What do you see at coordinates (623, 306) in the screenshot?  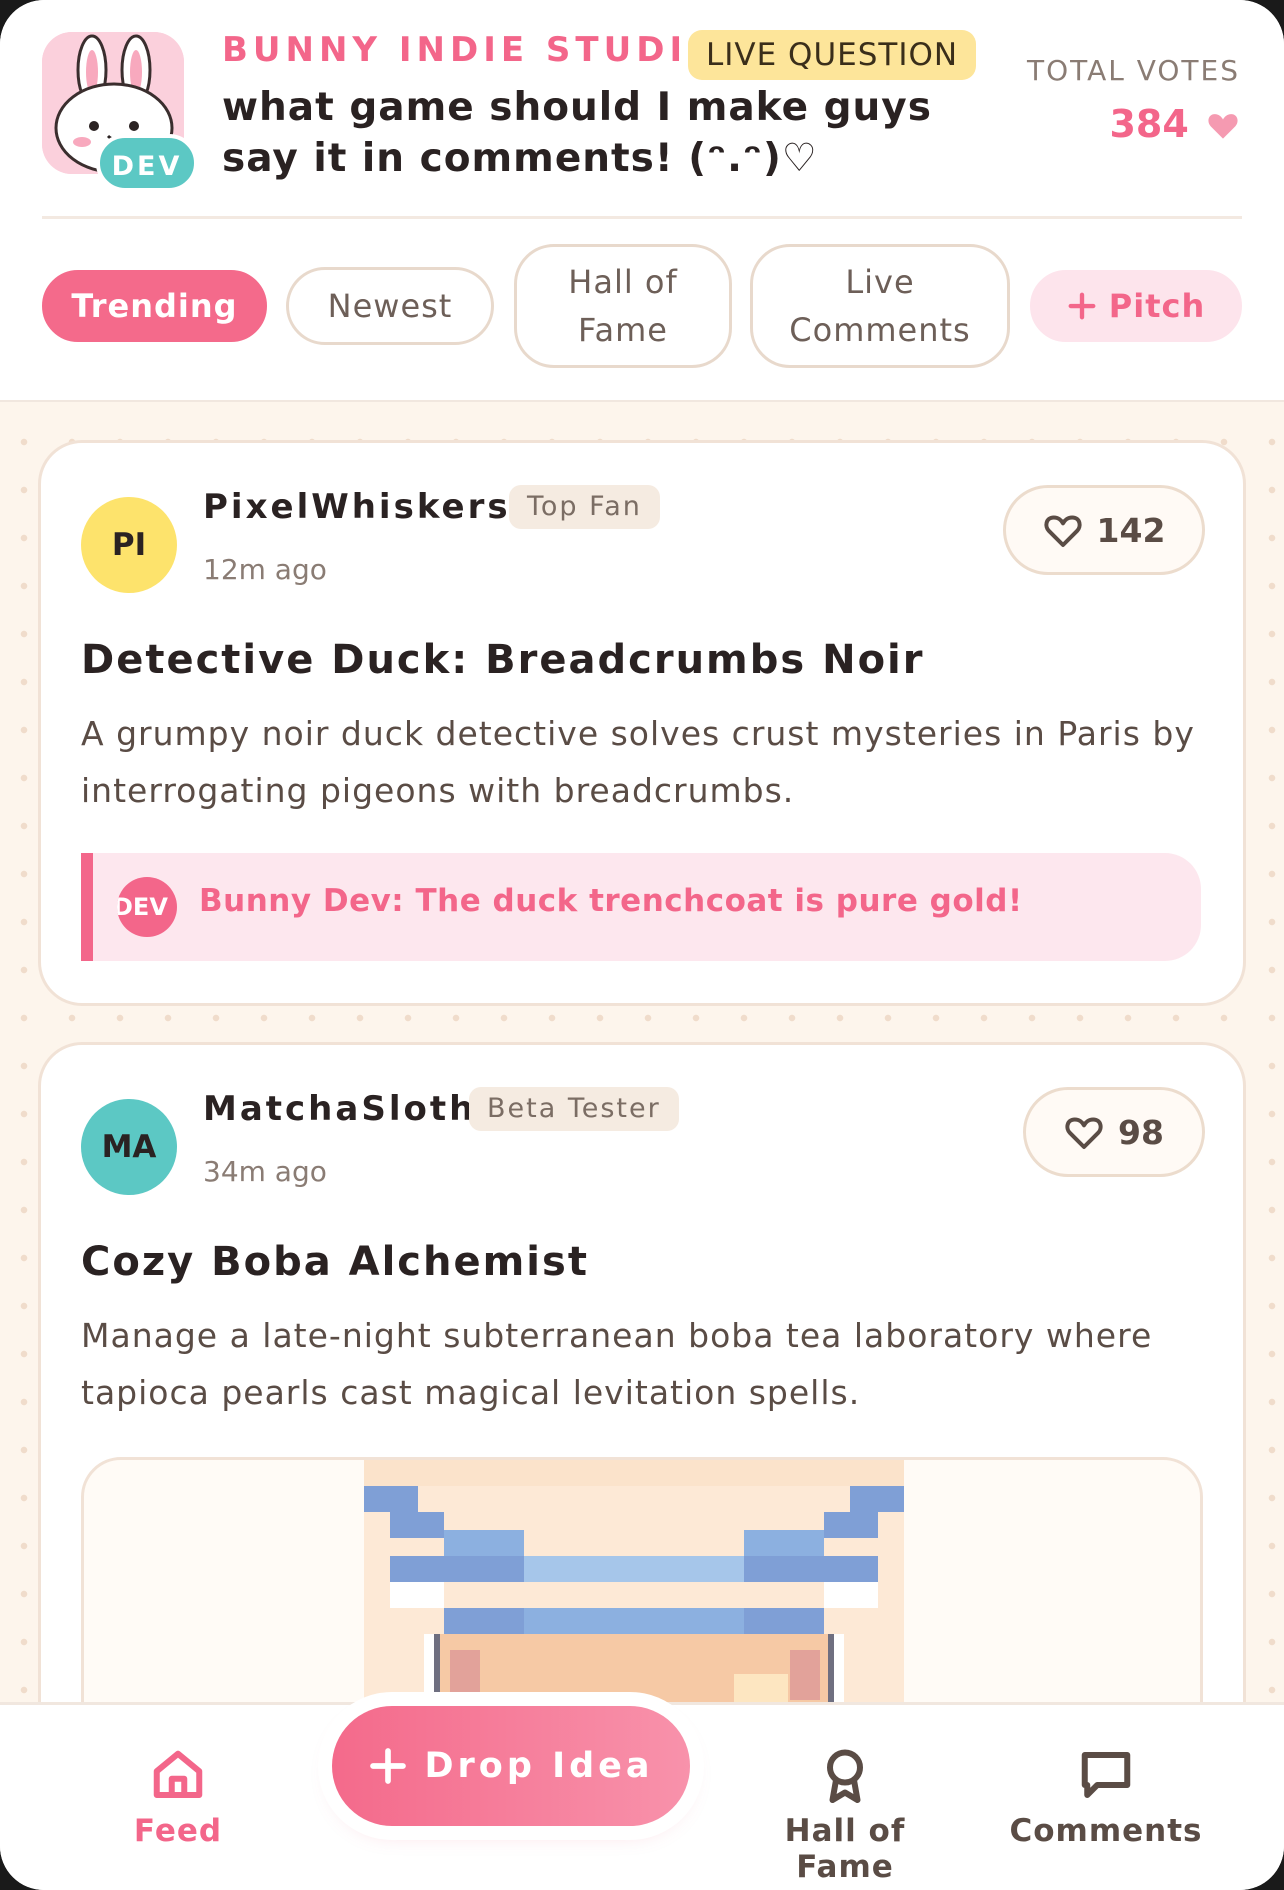 I see `tab-hall-of-fame: Hall of Fame` at bounding box center [623, 306].